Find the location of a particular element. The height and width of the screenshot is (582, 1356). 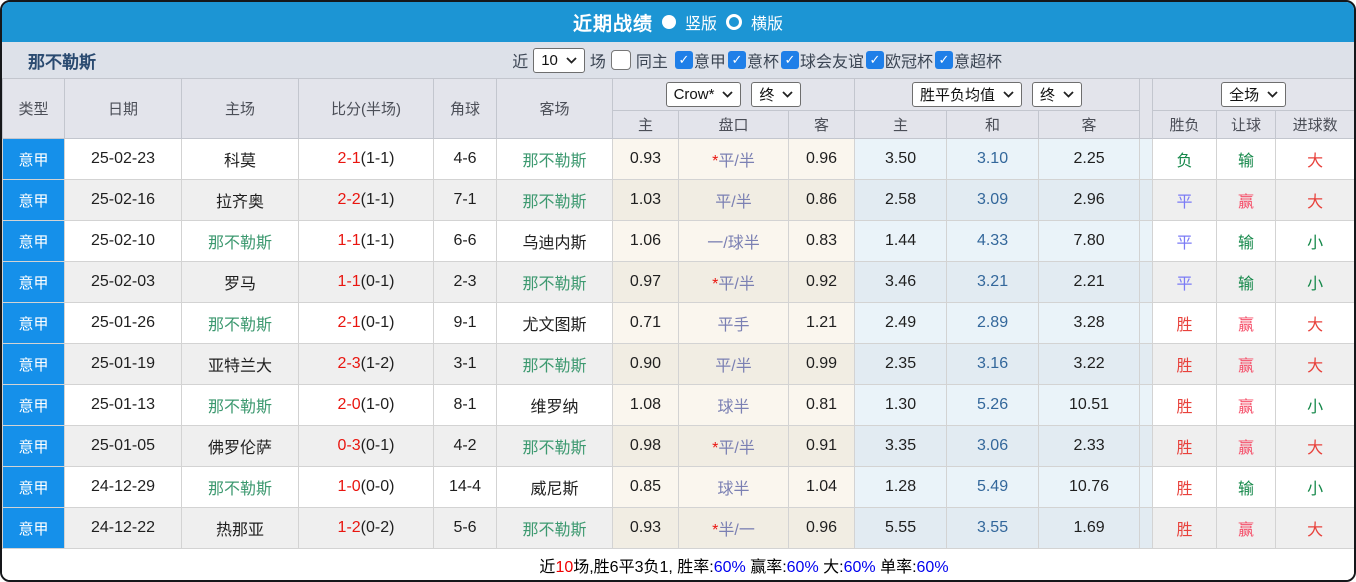

date-cell: 25-01-19 is located at coordinates (123, 364).